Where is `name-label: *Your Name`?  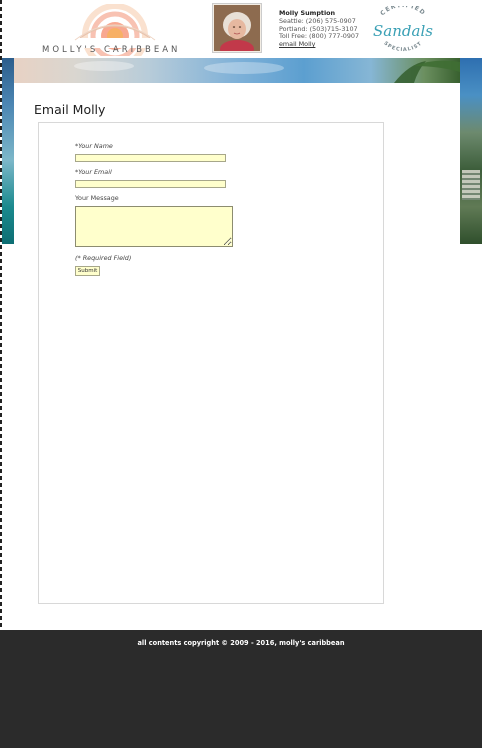 name-label: *Your Name is located at coordinates (94, 146).